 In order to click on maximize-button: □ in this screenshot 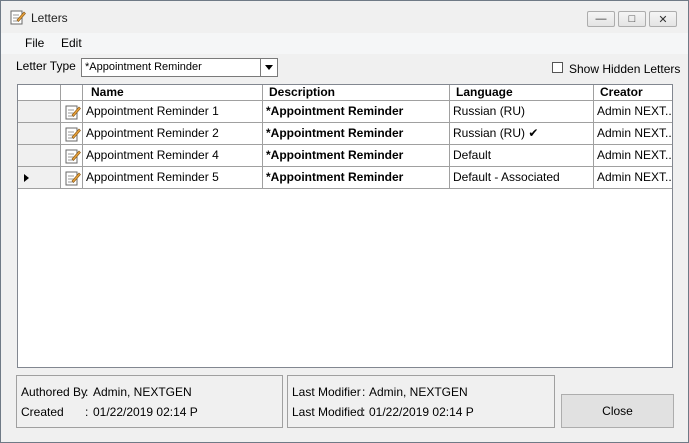, I will do `click(632, 19)`.